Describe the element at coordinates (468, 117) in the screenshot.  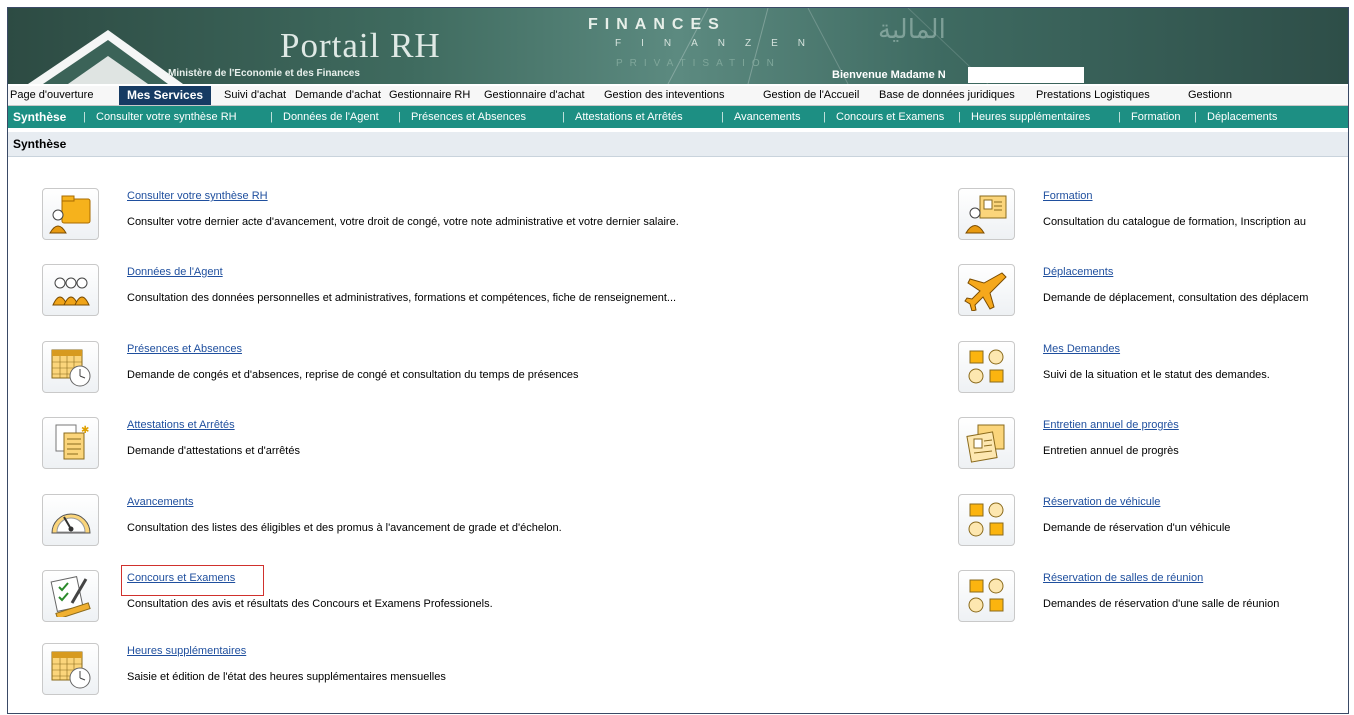
I see `subnav-presences-absences: Présences et Absences` at that location.